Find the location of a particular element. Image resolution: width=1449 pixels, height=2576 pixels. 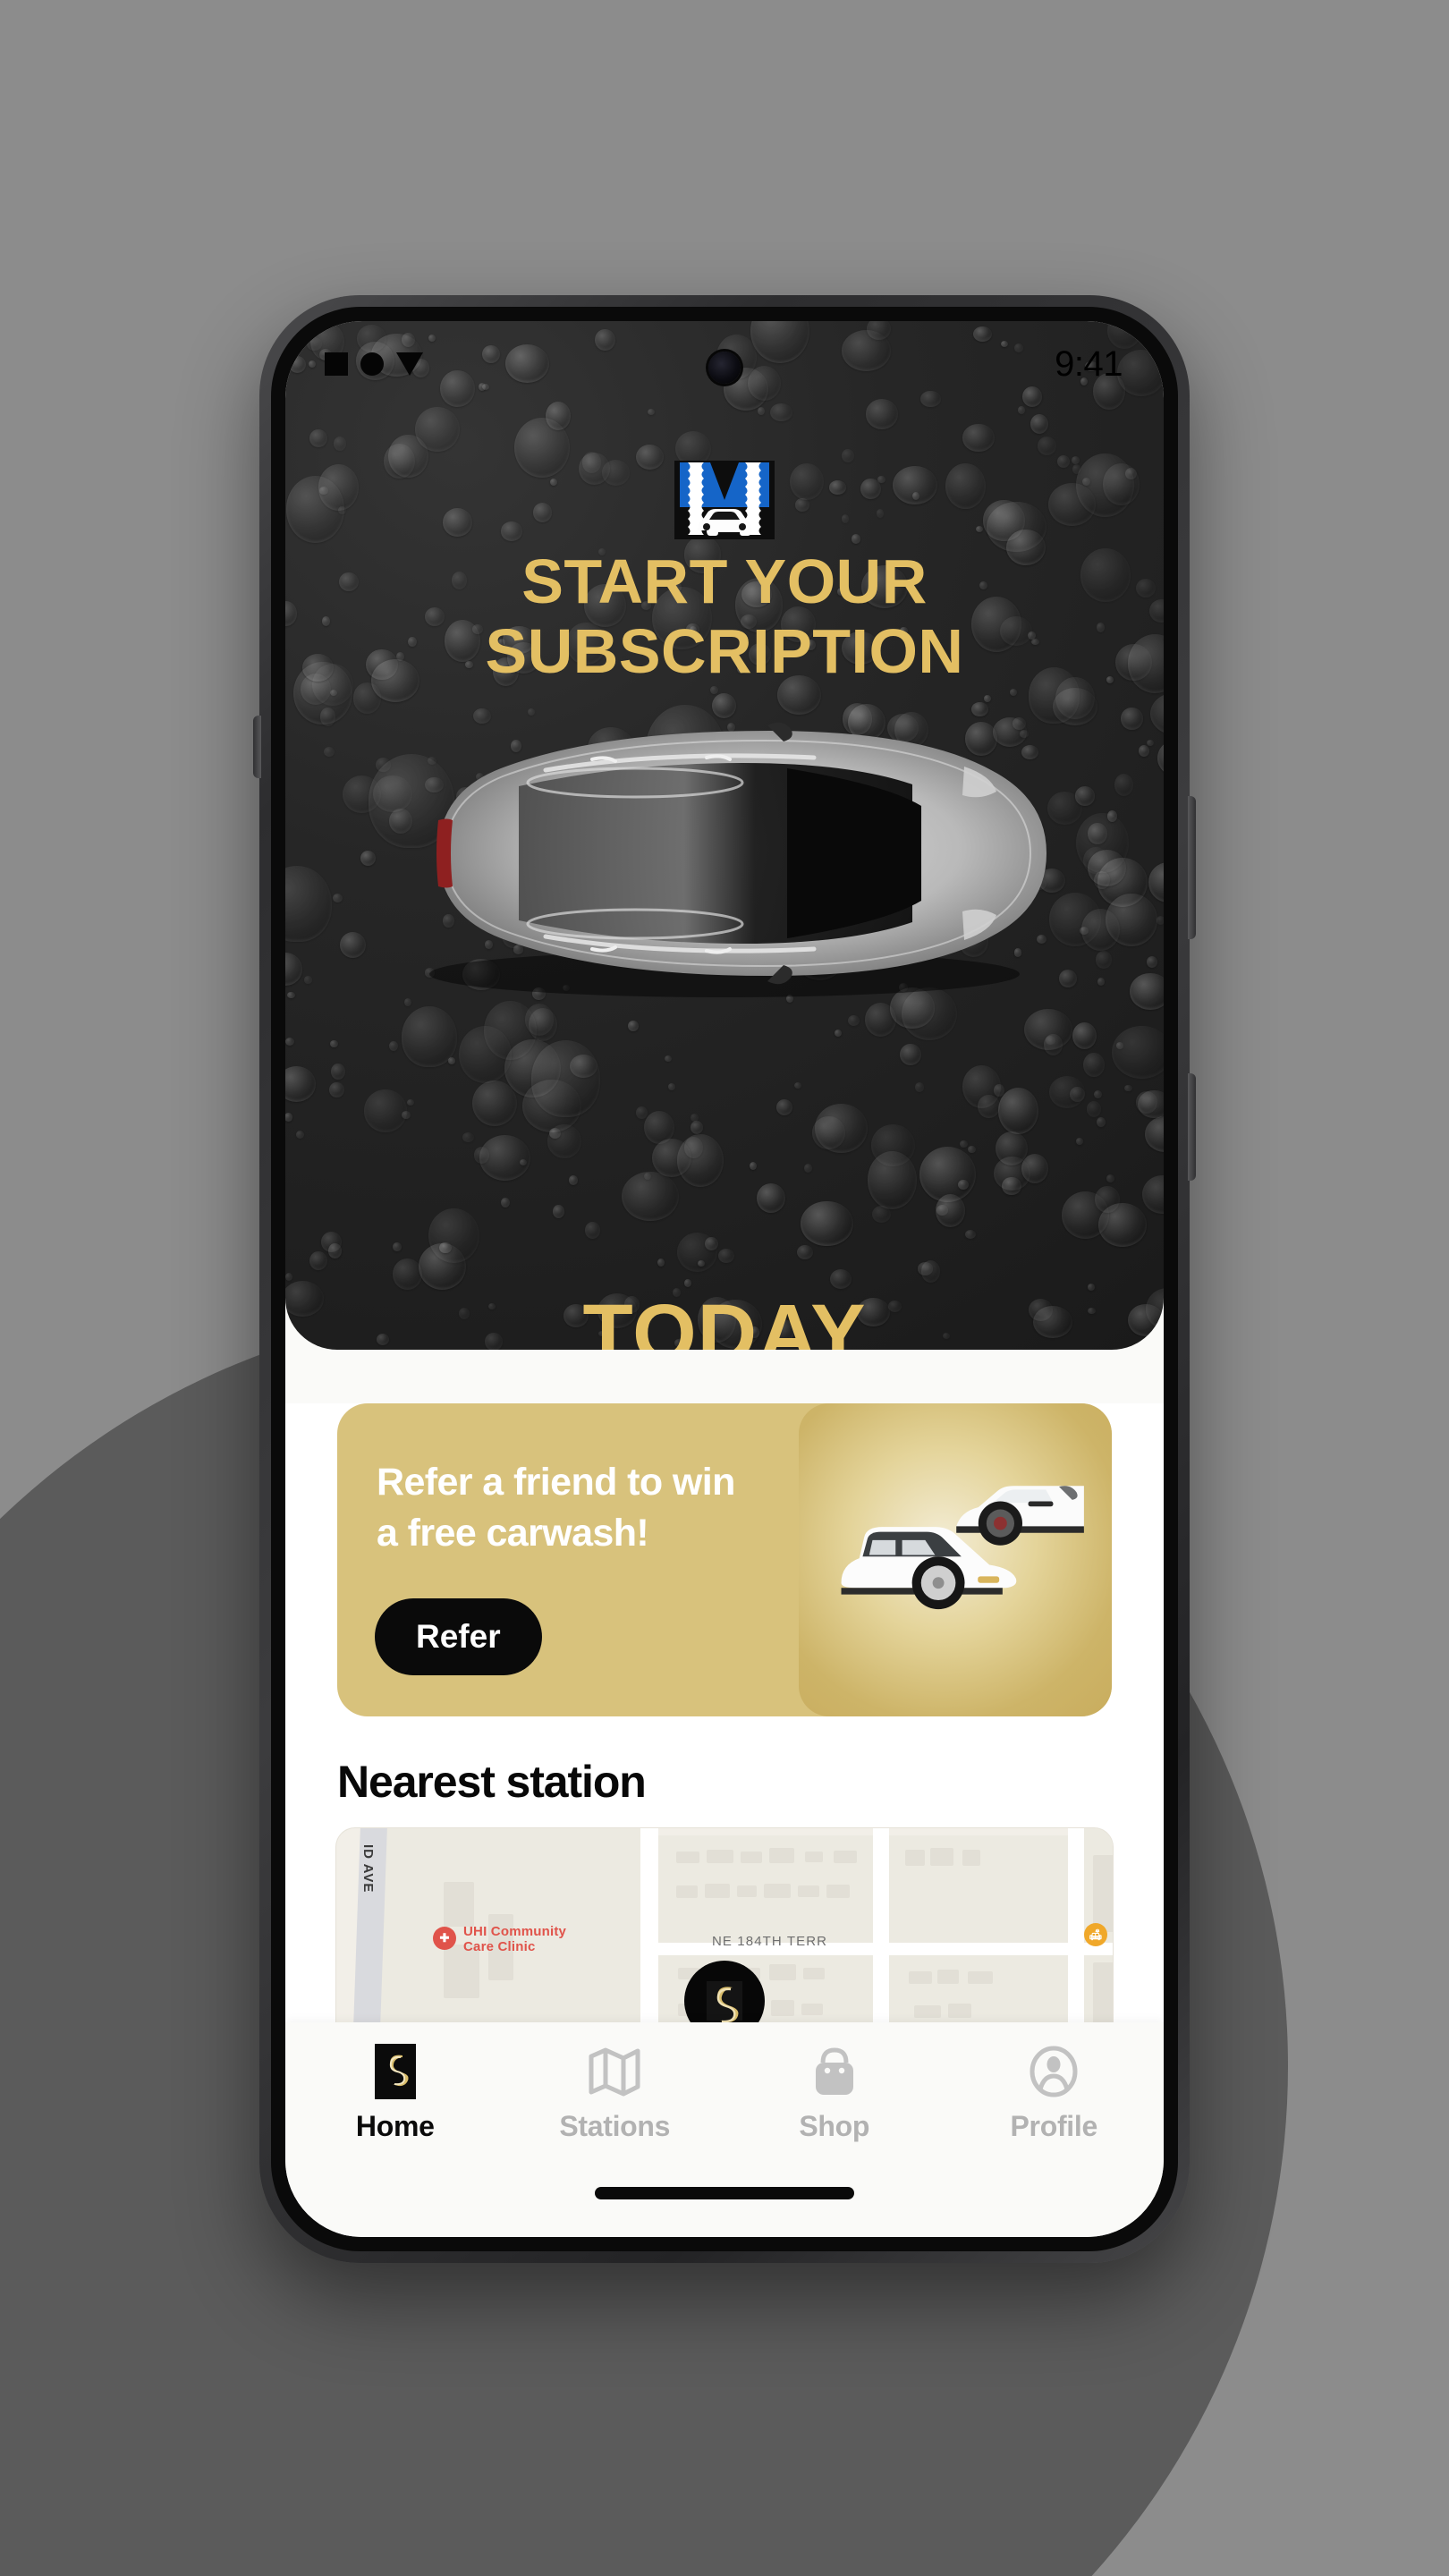

map-poi-icon-dci: 🛋 is located at coordinates (1095, 1934).